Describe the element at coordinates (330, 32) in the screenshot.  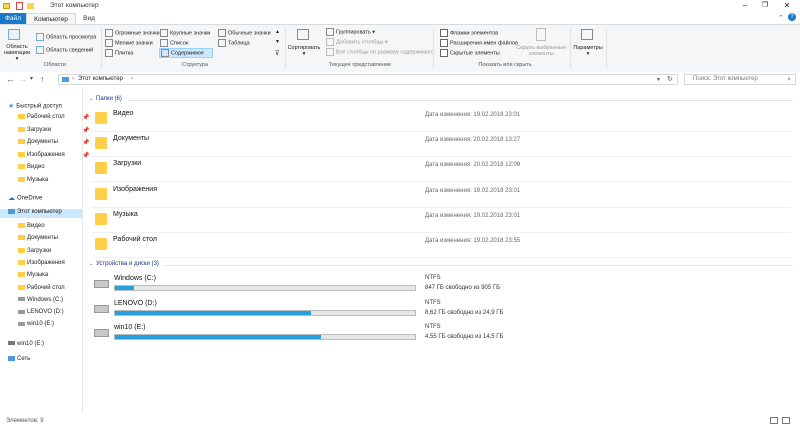
I see `group-by-icon` at that location.